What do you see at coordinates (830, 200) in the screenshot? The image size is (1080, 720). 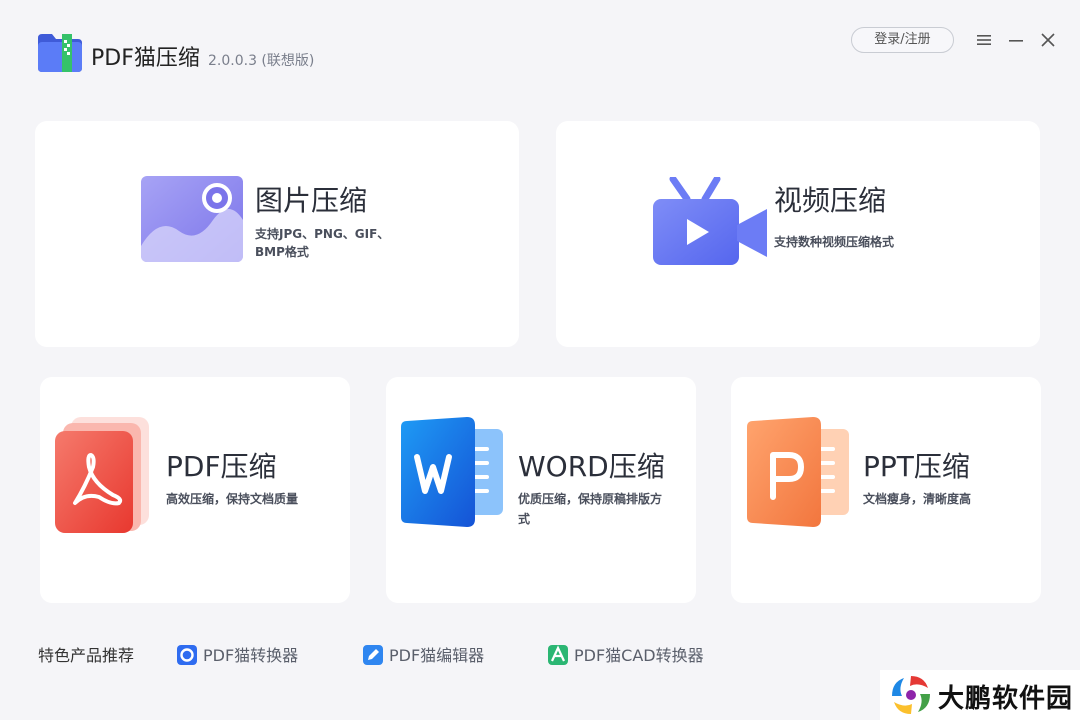 I see `card-video-title: 视频压缩` at bounding box center [830, 200].